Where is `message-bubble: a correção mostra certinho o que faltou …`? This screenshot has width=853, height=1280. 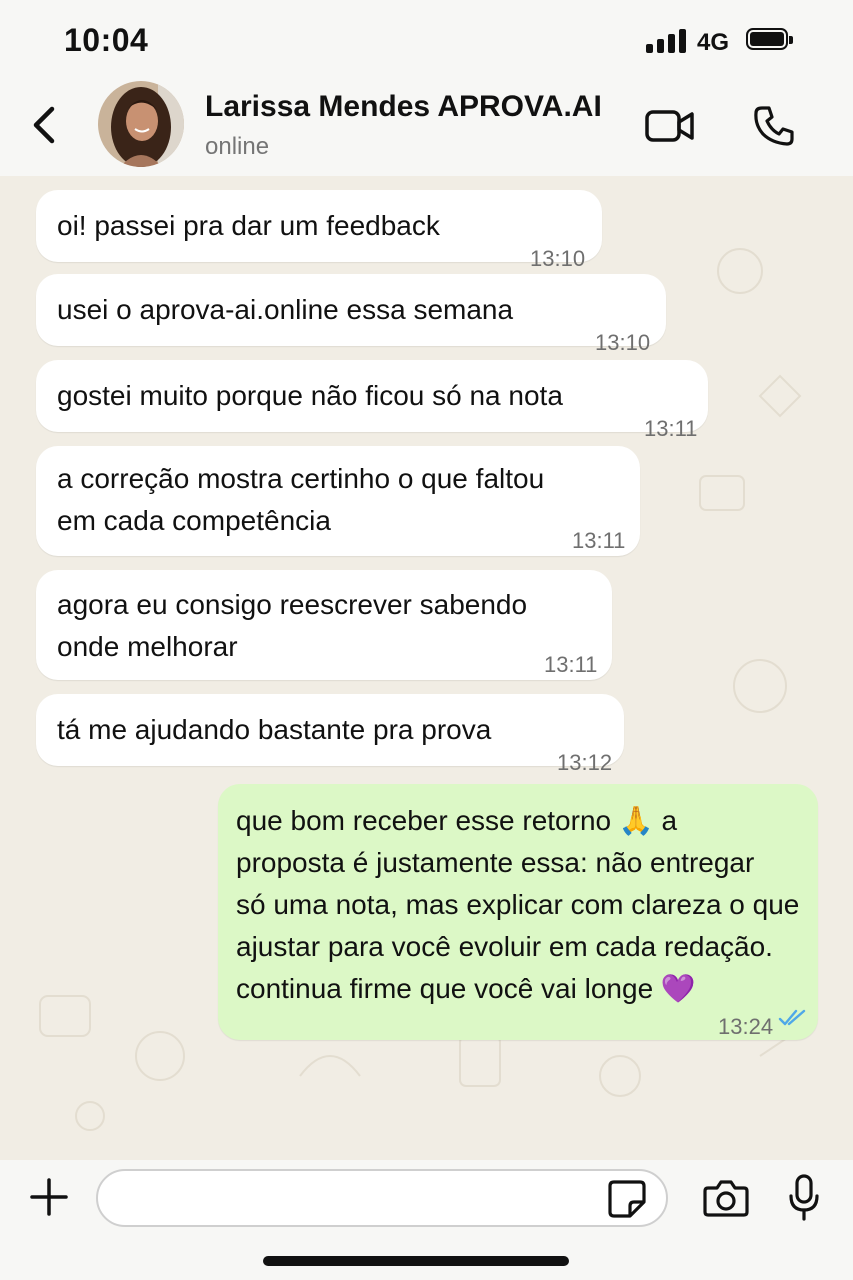
message-bubble: a correção mostra certinho o que faltou … is located at coordinates (338, 501).